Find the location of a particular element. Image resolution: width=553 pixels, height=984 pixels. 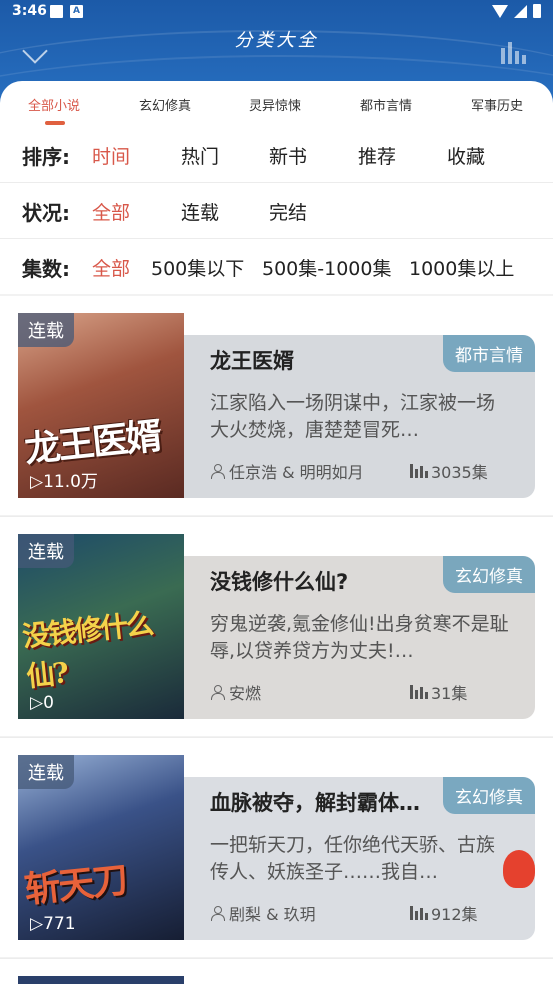

signal-icon is located at coordinates (520, 11).